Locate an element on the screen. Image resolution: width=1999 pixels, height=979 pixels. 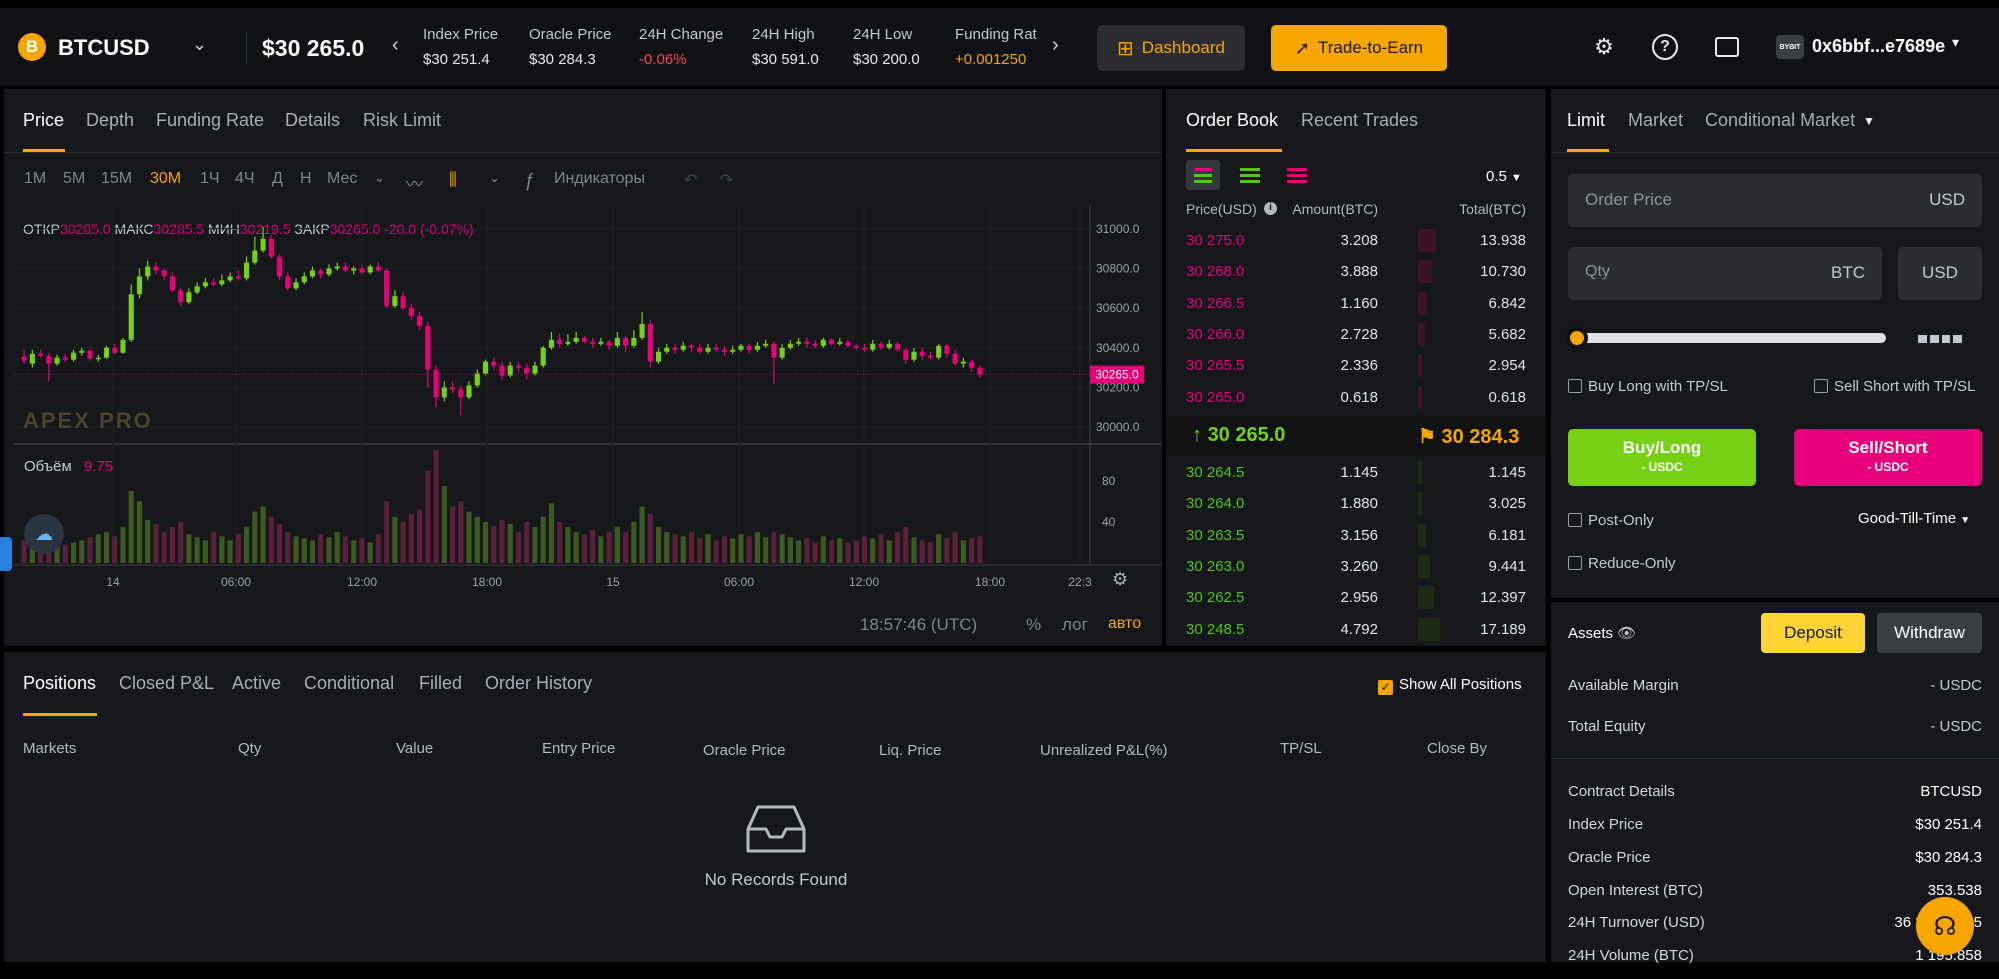
book-view-bids-icon is located at coordinates (1250, 176).